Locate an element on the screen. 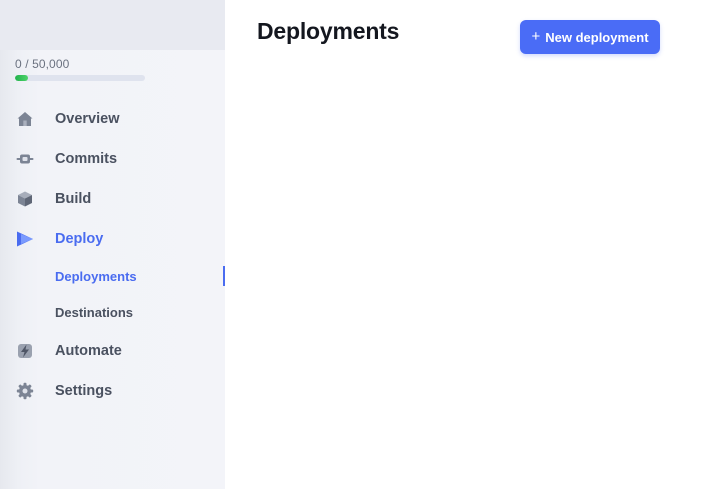  page-title: Deployments is located at coordinates (328, 31).